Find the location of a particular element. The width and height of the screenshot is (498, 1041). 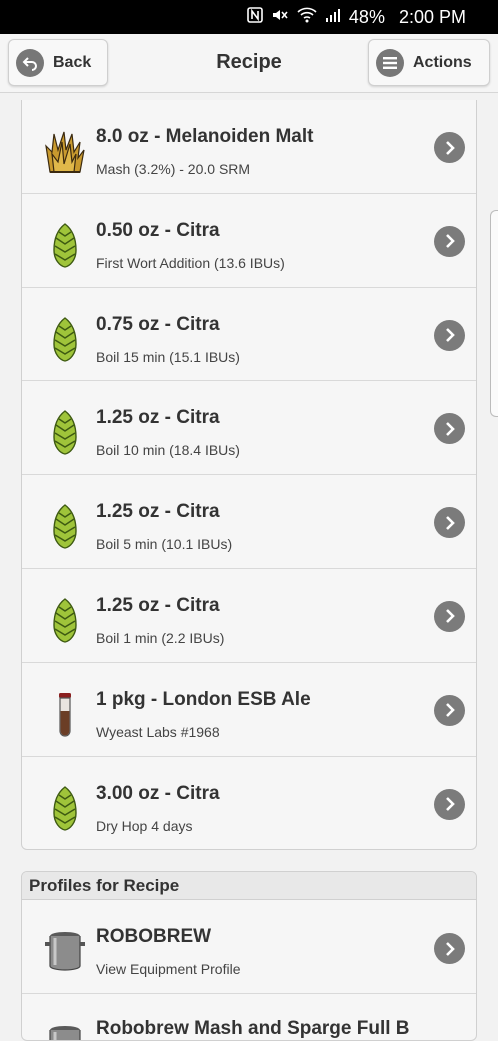

list-item: 3.00 oz - Citra Dry Hop 4 days is located at coordinates (249, 803).